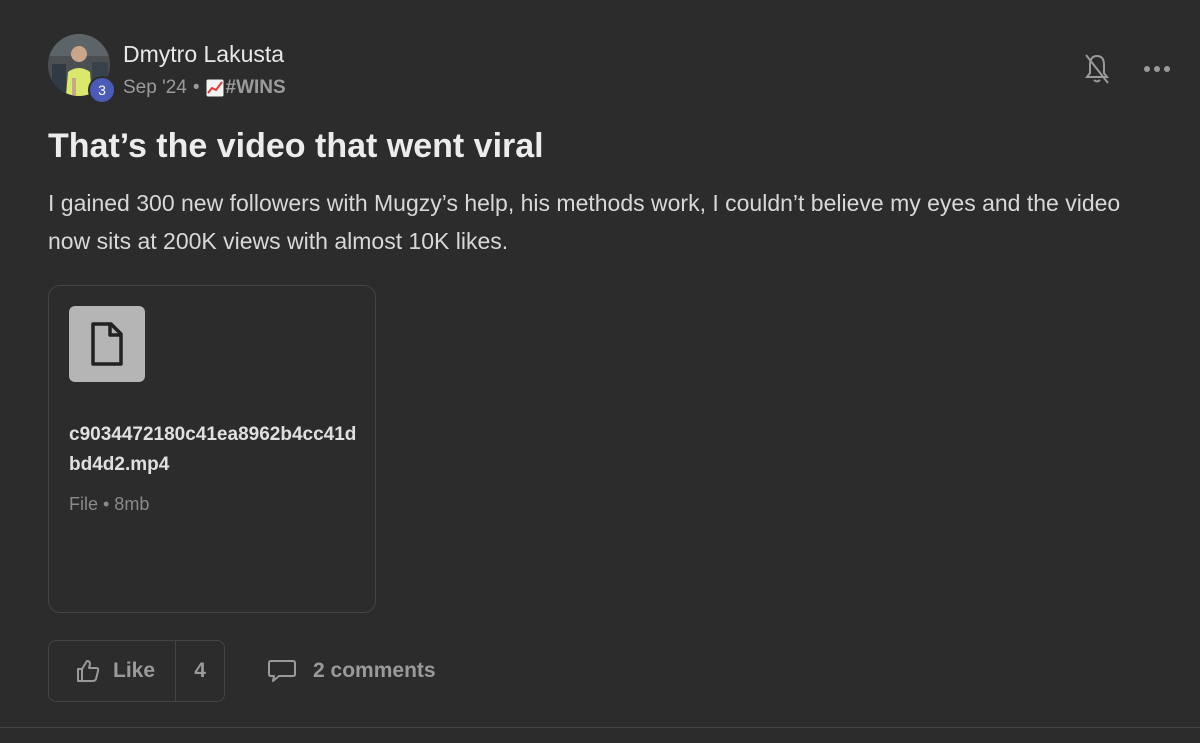 This screenshot has height=743, width=1200. What do you see at coordinates (82, 69) in the screenshot?
I see `avatar-wrapper: 3` at bounding box center [82, 69].